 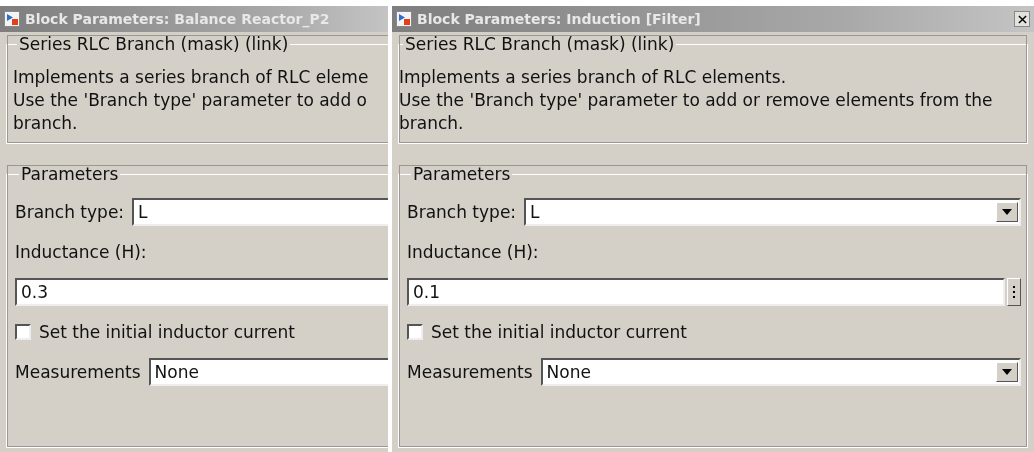 I want to click on description-text: Use the 'Branch type' parameter to add o, so click(x=190, y=100).